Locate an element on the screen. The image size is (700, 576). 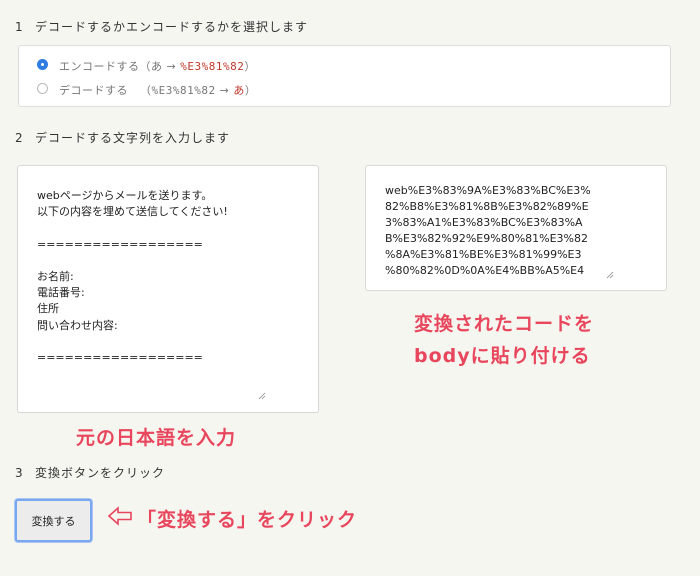
step-2-heading: 2 デコードする文字列を入力します is located at coordinates (122, 137).